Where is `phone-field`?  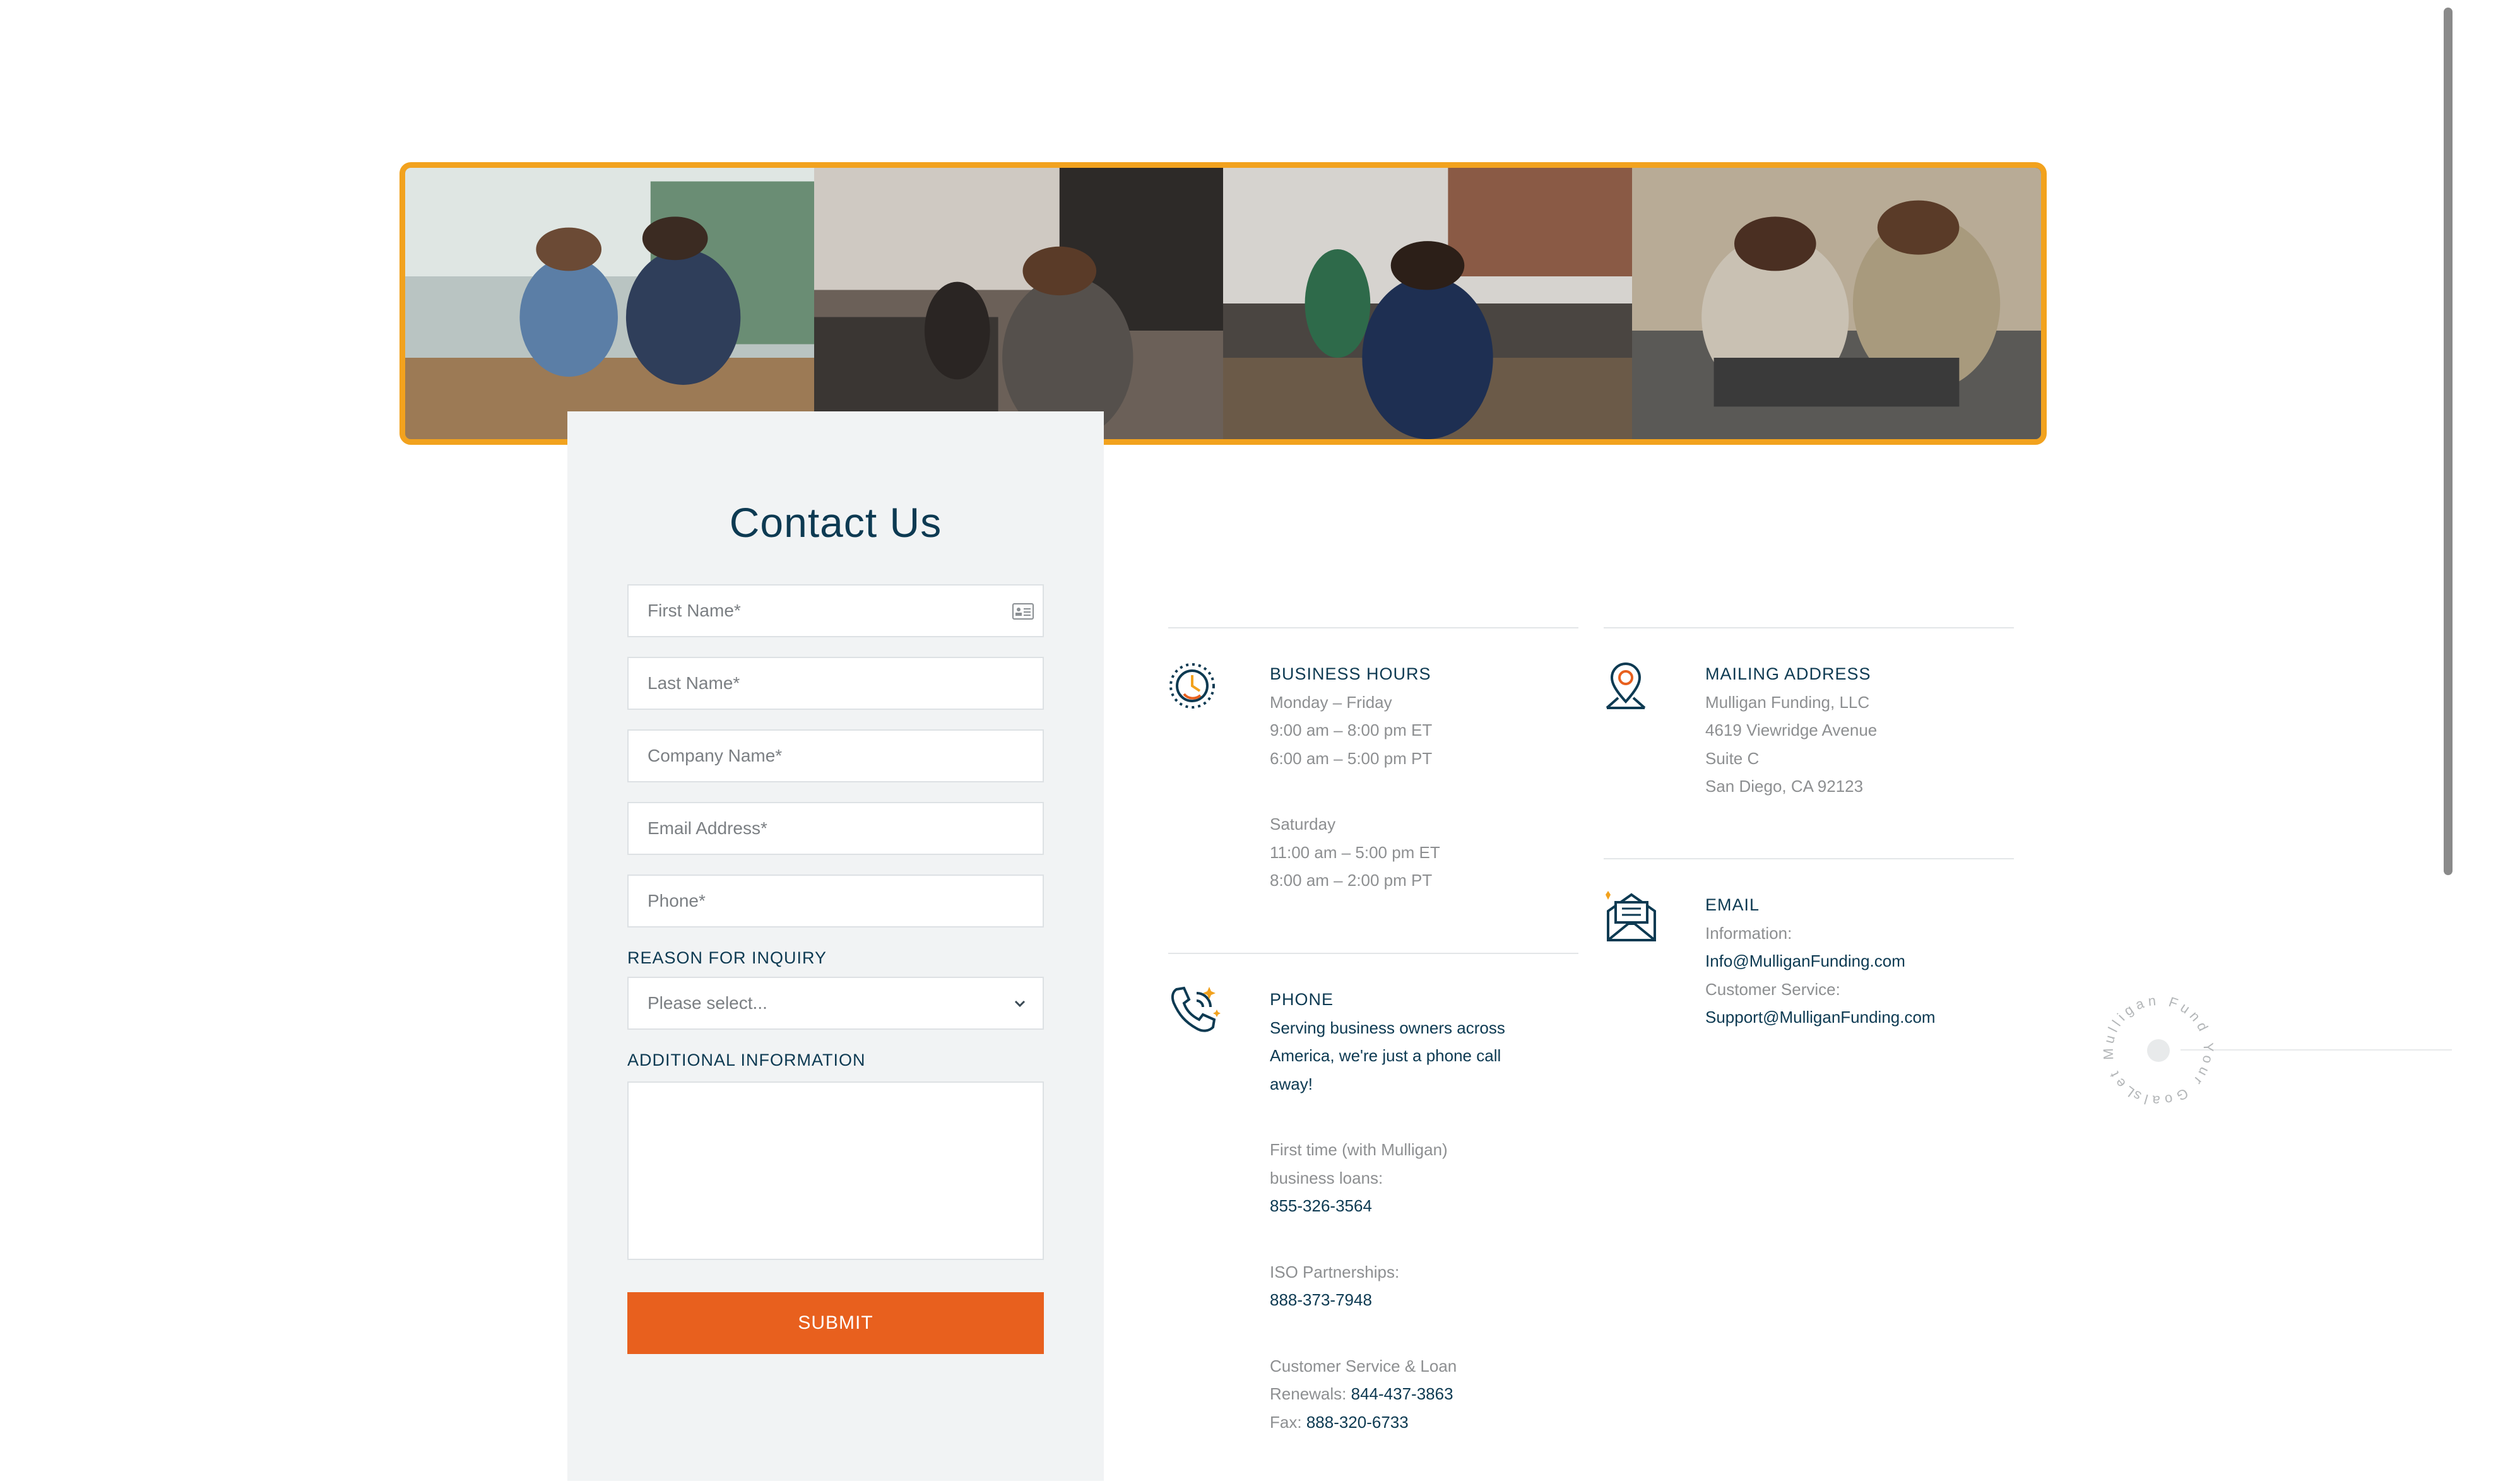
phone-field is located at coordinates (835, 901).